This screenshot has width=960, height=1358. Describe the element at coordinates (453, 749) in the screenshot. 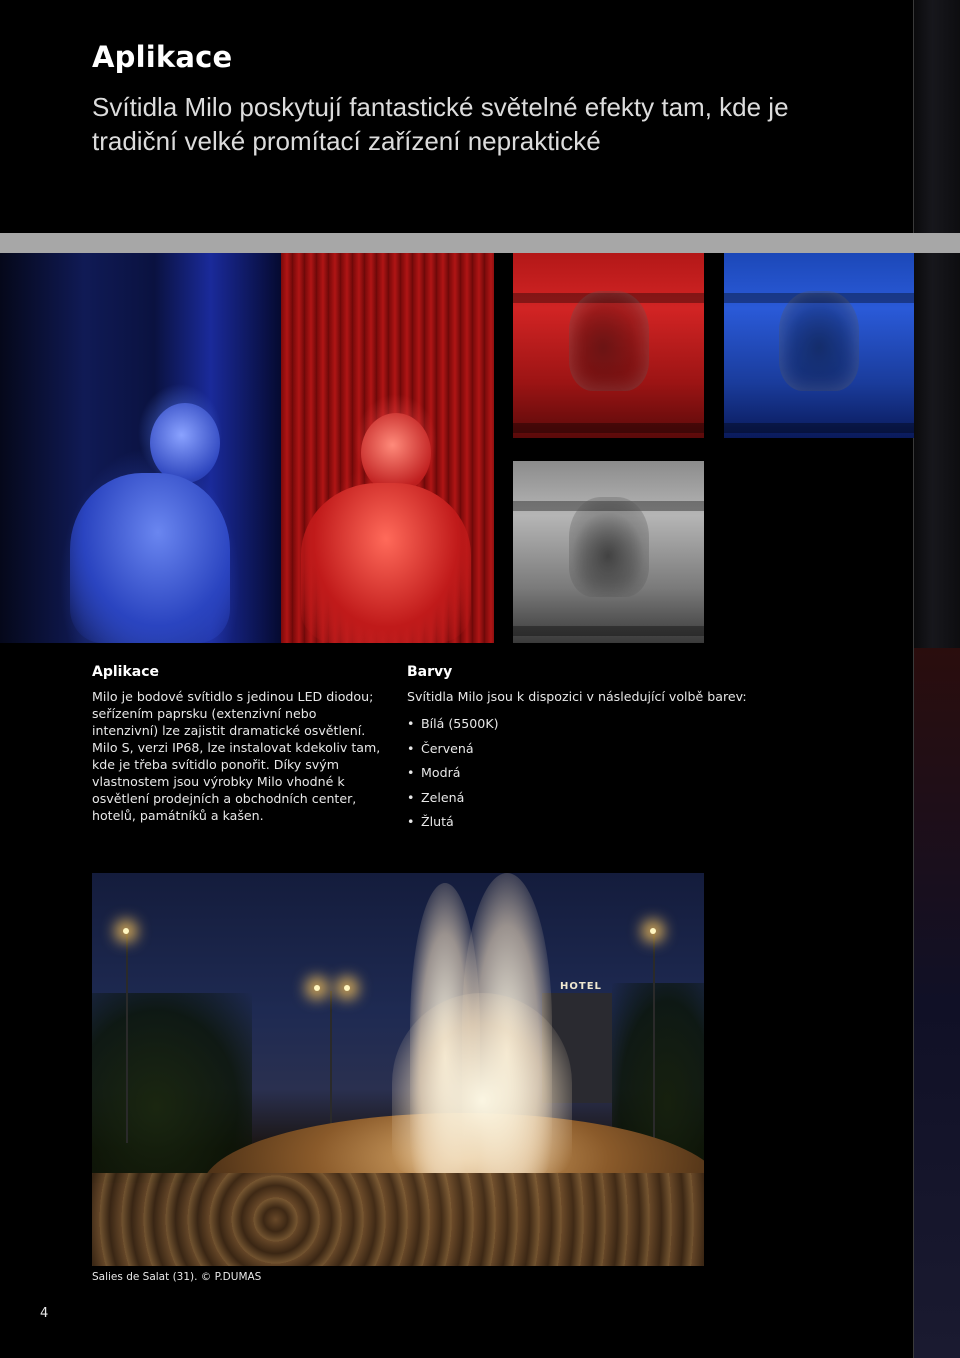

I see `list-item: Červená` at that location.